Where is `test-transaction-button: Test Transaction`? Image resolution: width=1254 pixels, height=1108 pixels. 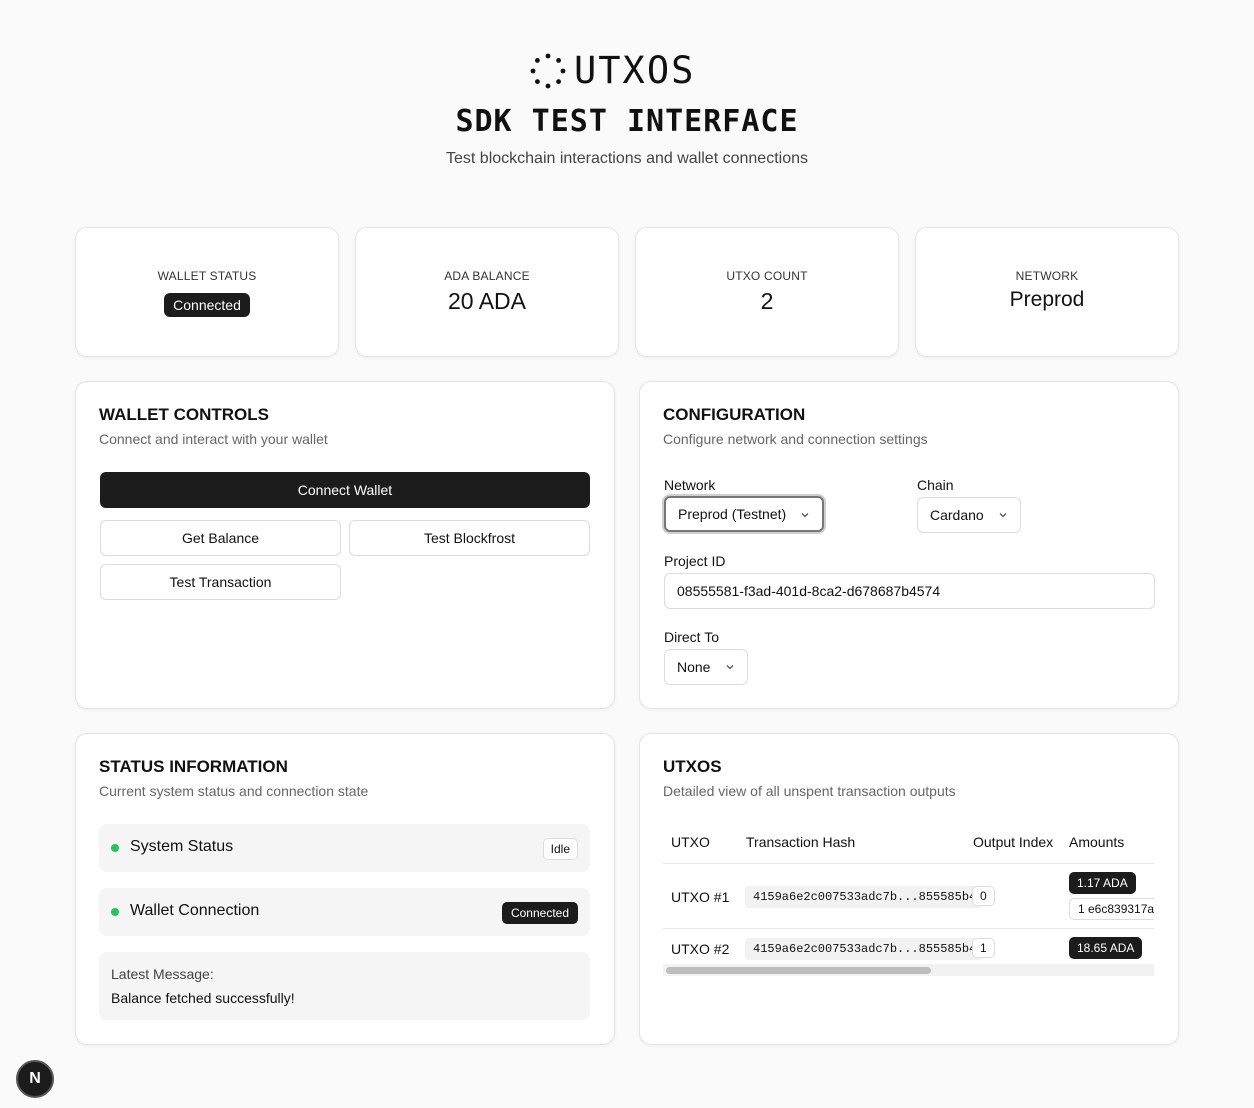
test-transaction-button: Test Transaction is located at coordinates (220, 582).